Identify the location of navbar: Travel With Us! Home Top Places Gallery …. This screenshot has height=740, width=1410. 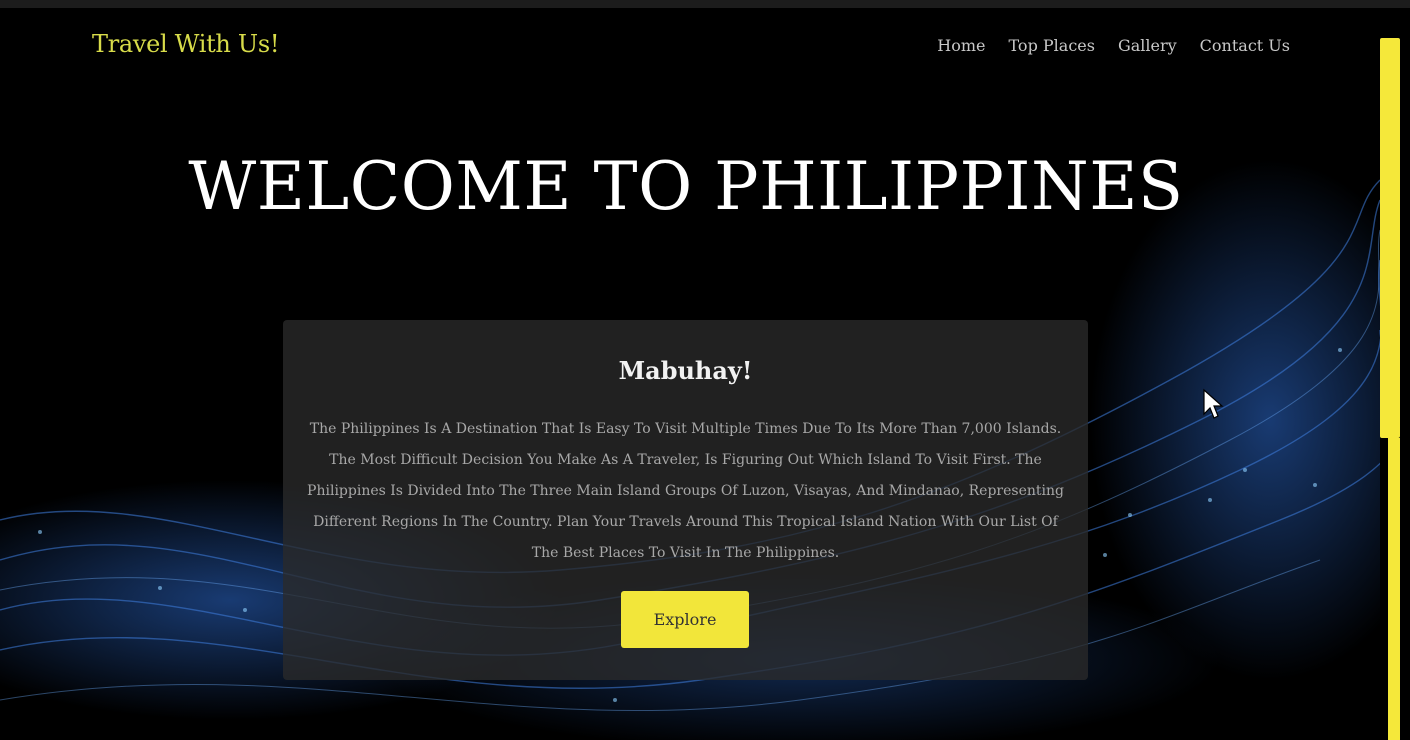
(690, 48).